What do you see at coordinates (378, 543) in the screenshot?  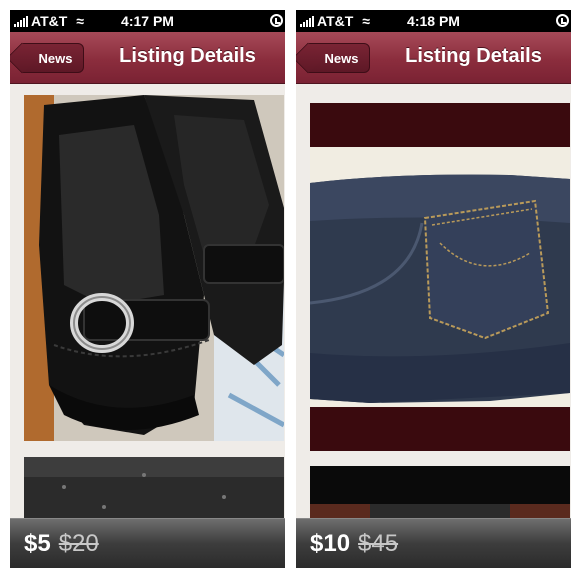 I see `original-price: $45` at bounding box center [378, 543].